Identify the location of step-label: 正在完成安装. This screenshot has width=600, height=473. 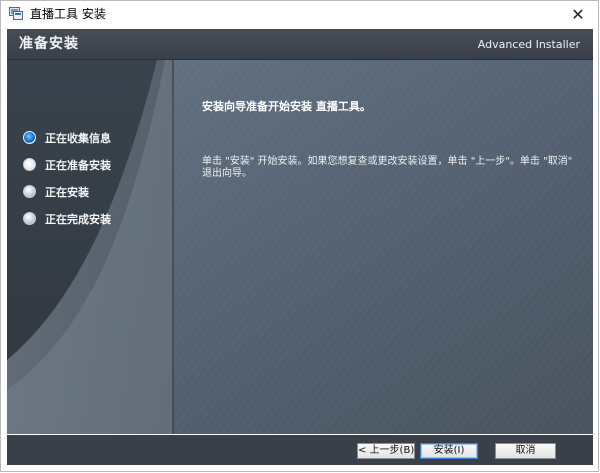
(78, 219).